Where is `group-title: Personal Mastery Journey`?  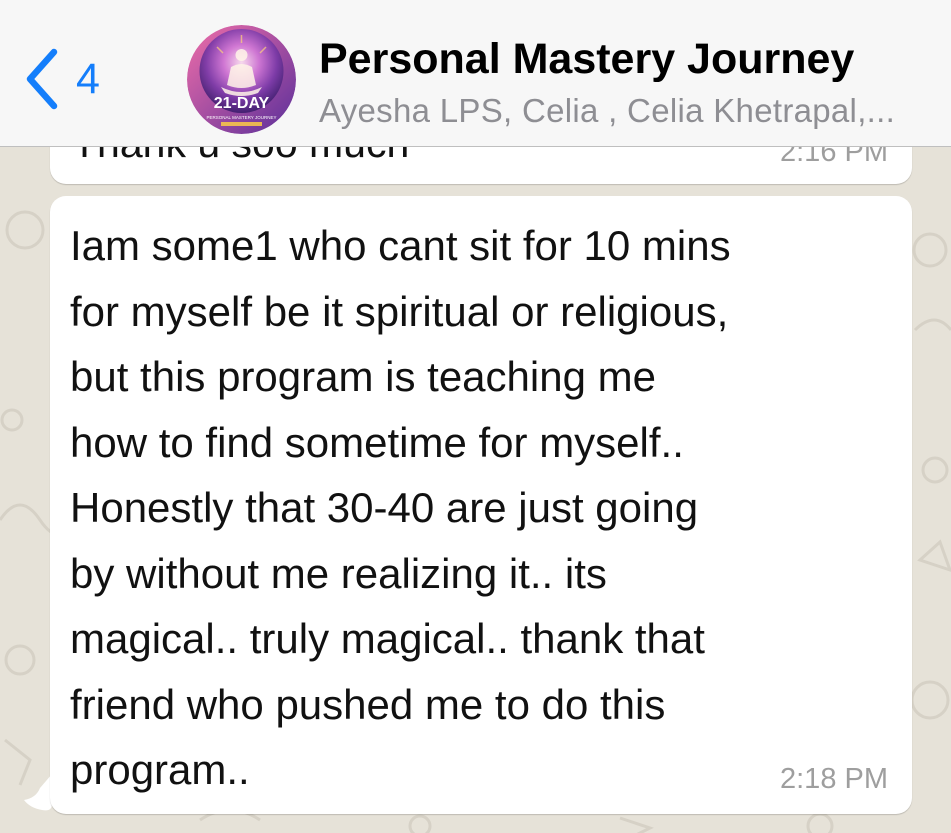 group-title: Personal Mastery Journey is located at coordinates (586, 59).